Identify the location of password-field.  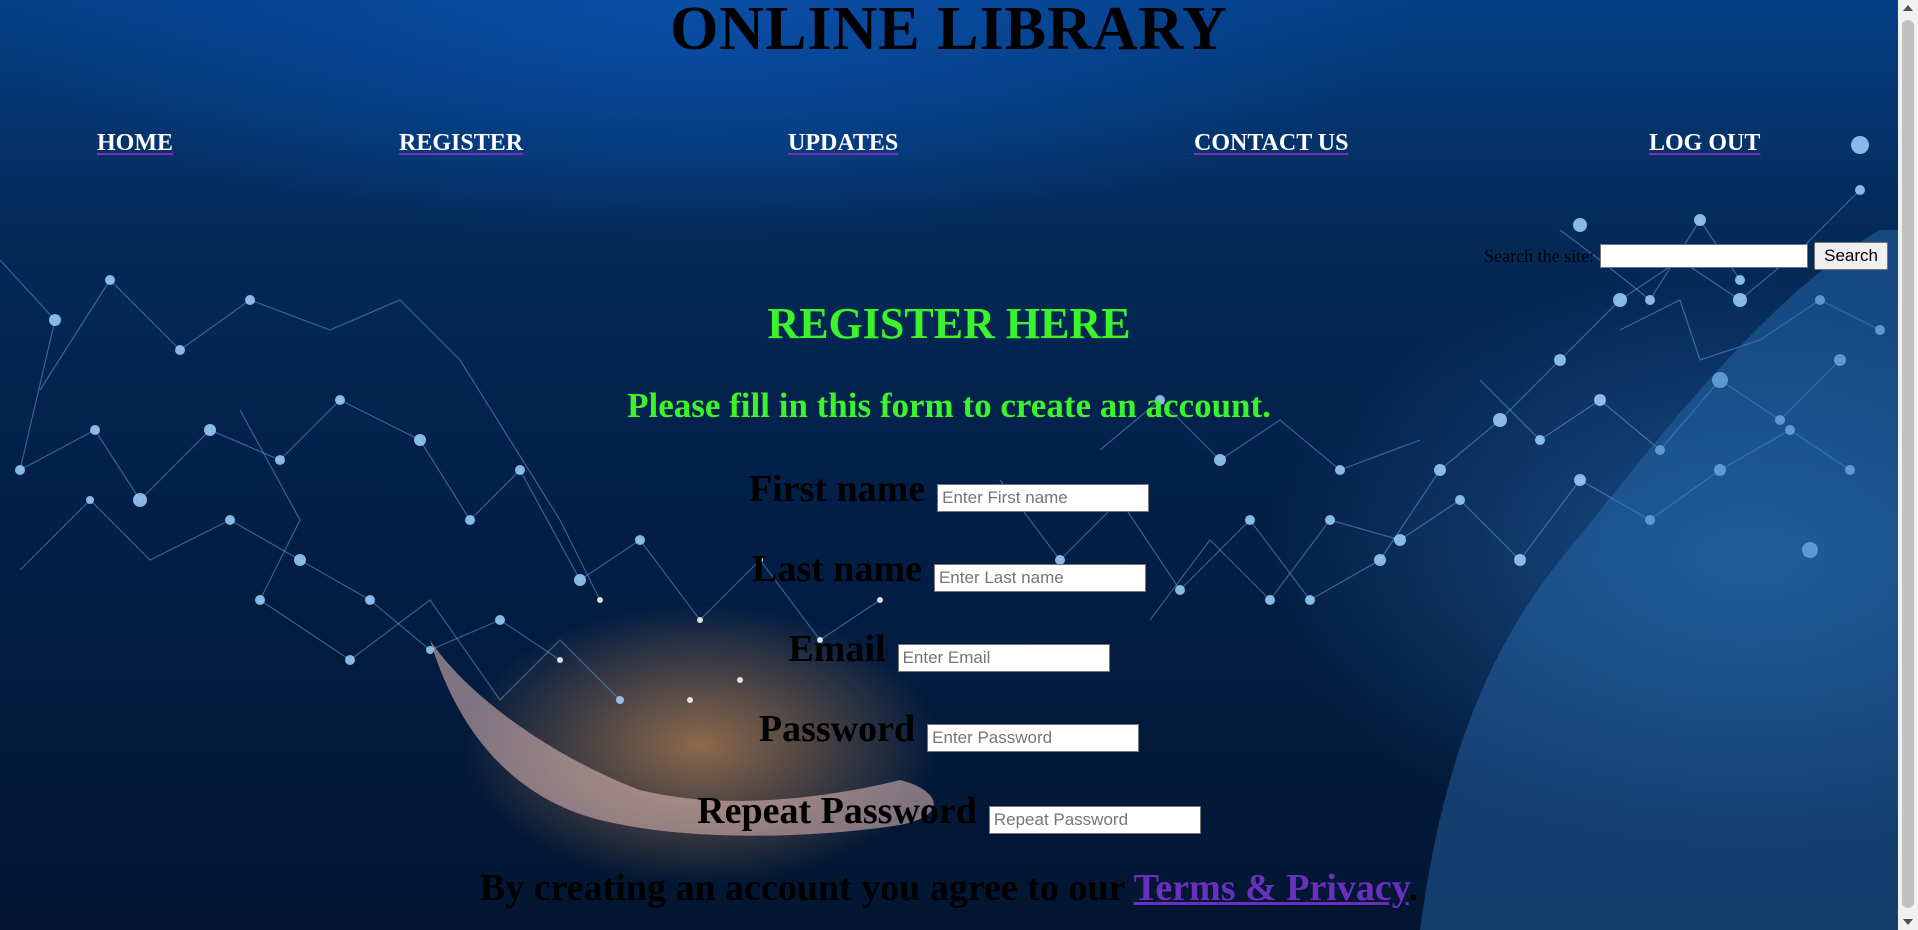
(1033, 738).